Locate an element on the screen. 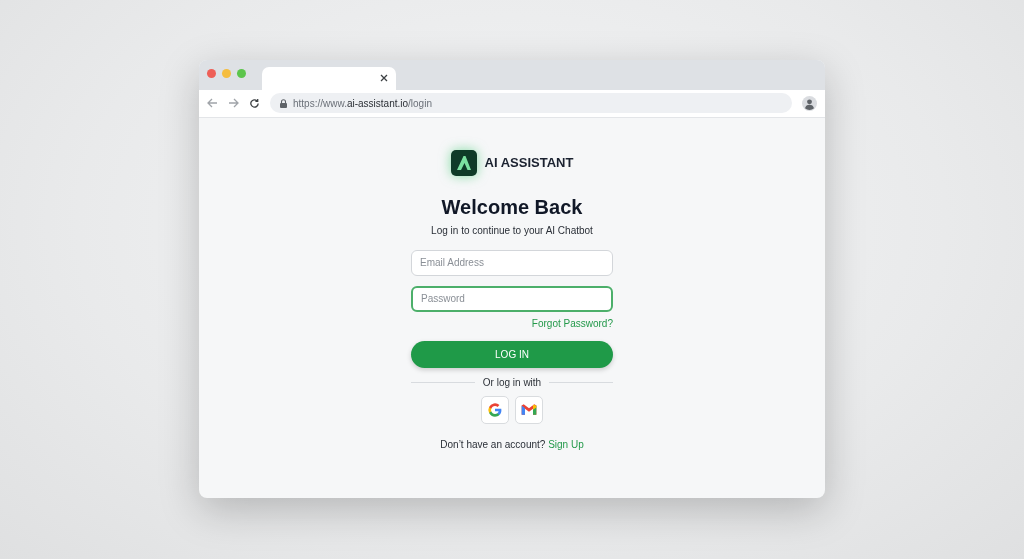 This screenshot has width=1024, height=559. signup-prompt: Don’t have an account? Sign Up is located at coordinates (512, 444).